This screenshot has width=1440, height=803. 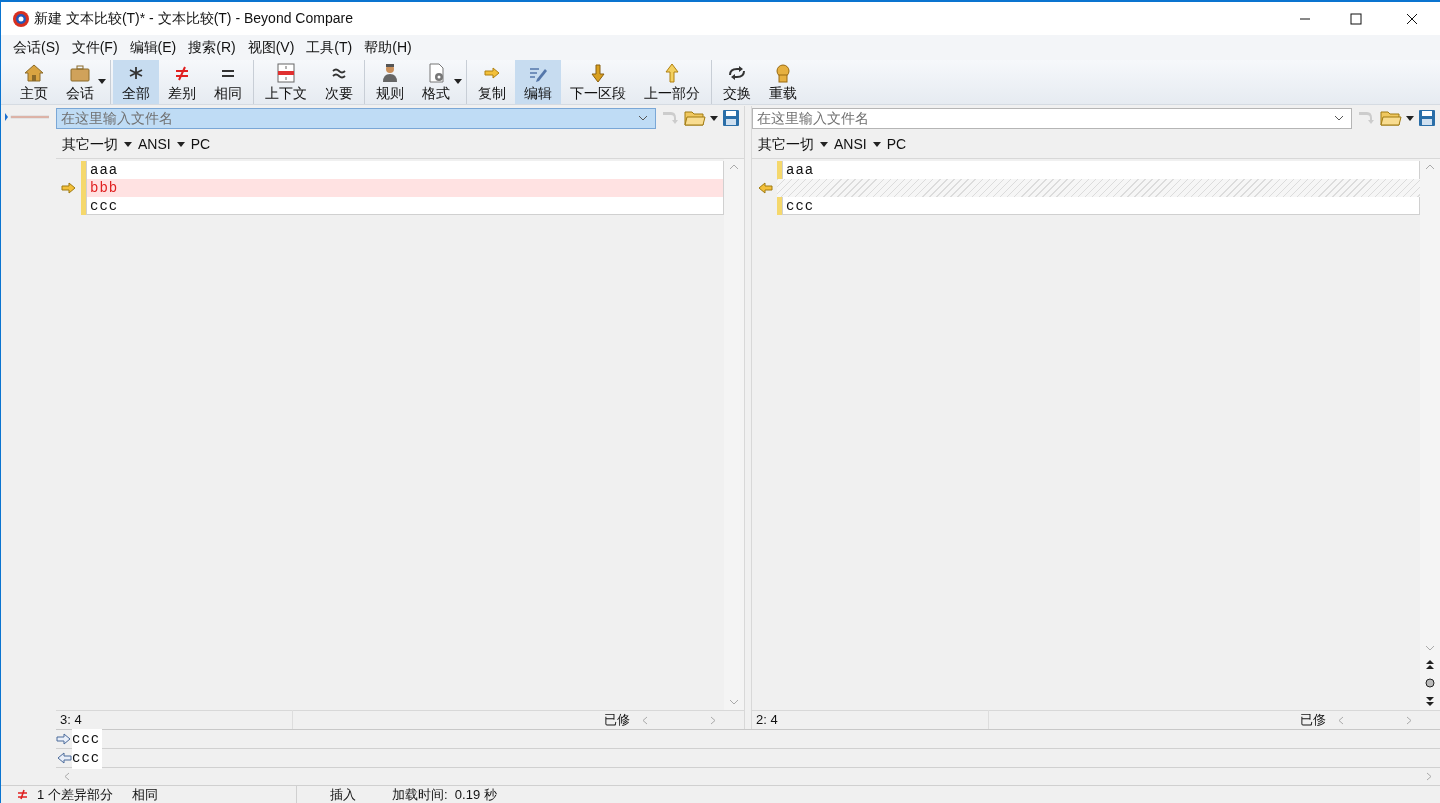 What do you see at coordinates (212, 47) in the screenshot?
I see `menu-item: 搜索(R)` at bounding box center [212, 47].